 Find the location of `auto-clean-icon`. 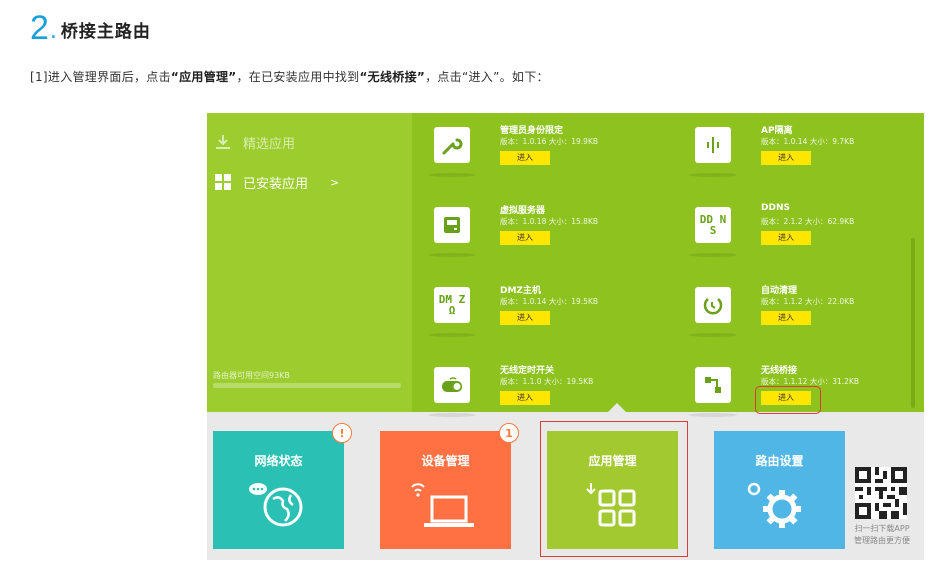

auto-clean-icon is located at coordinates (713, 305).